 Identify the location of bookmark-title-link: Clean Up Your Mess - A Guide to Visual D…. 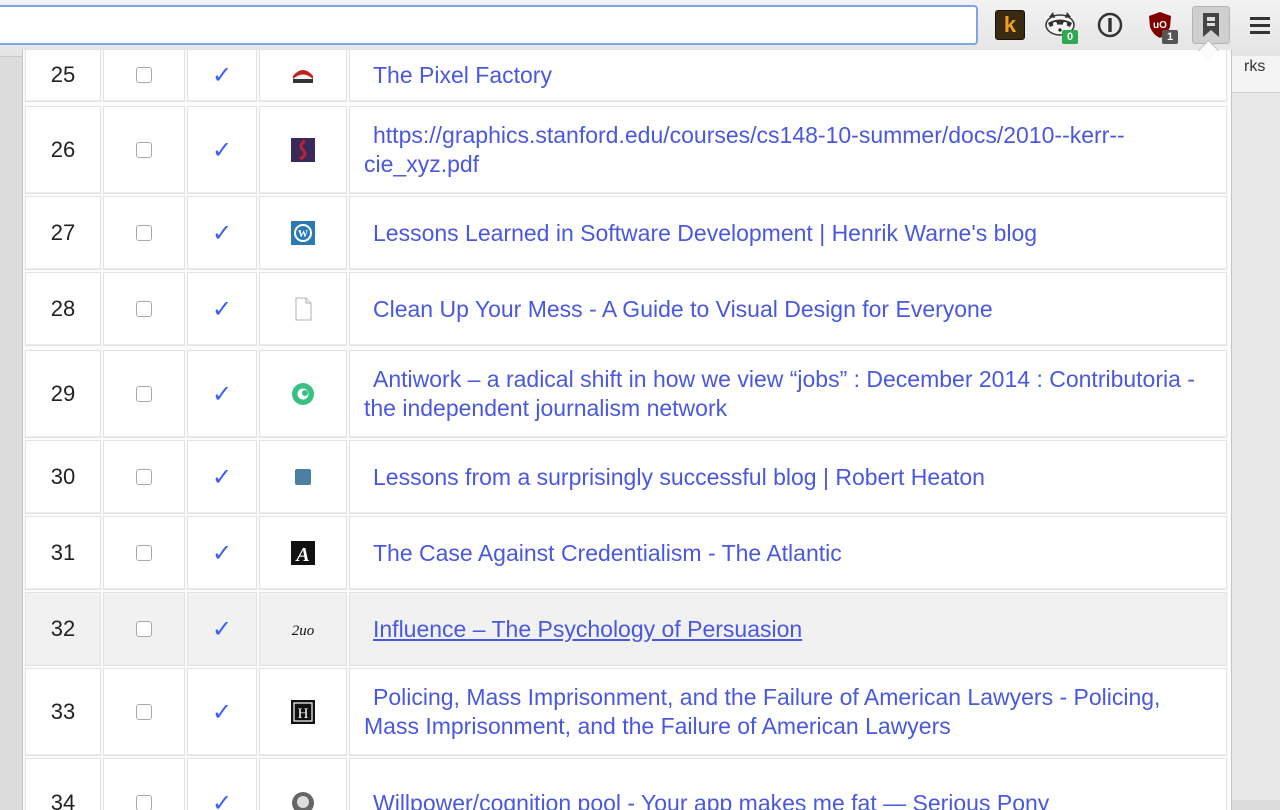
(678, 309).